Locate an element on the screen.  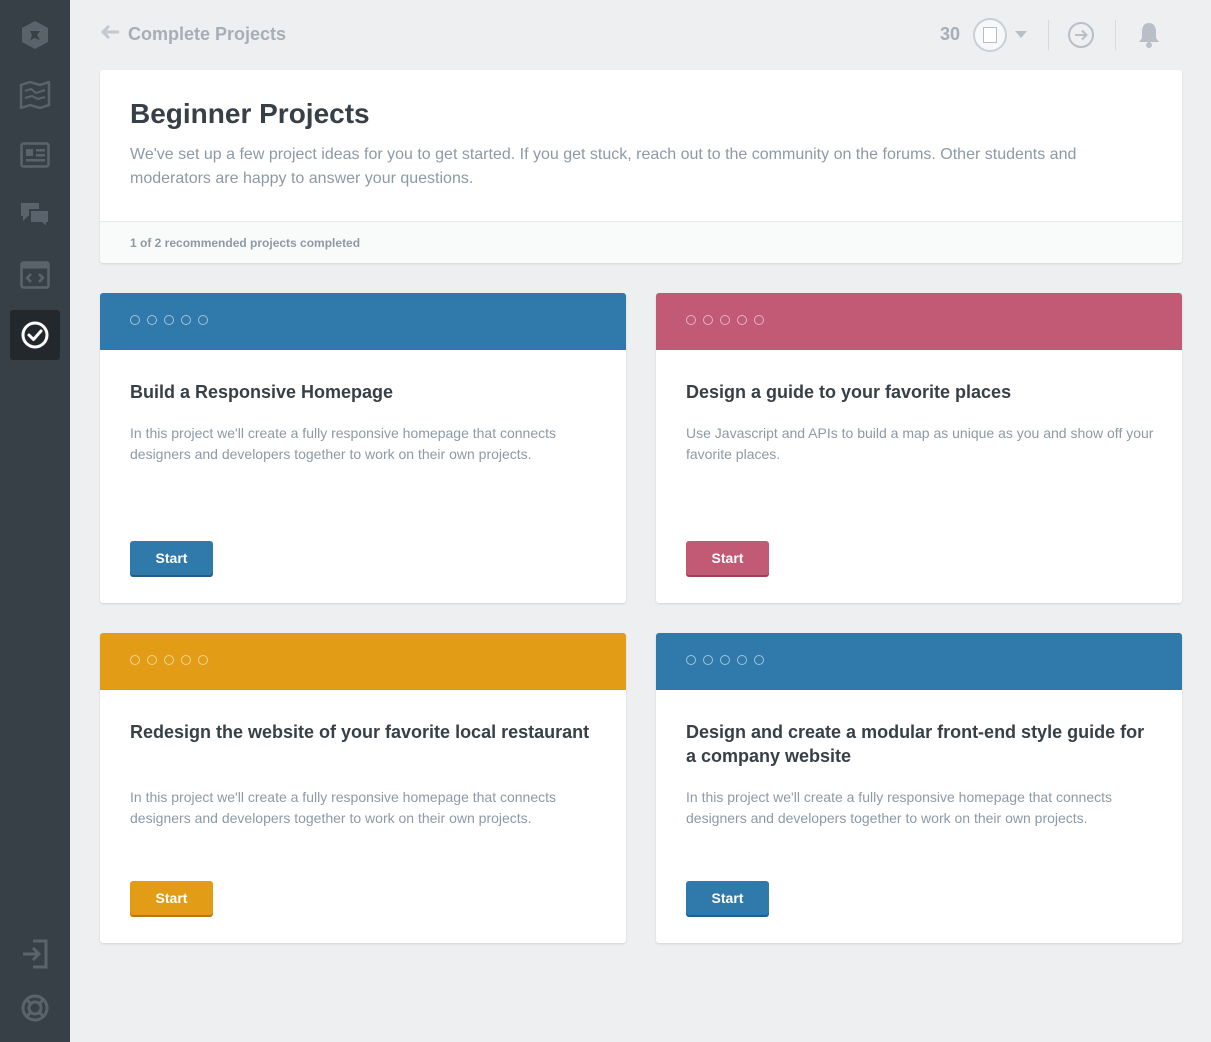
sidebar is located at coordinates (35, 521).